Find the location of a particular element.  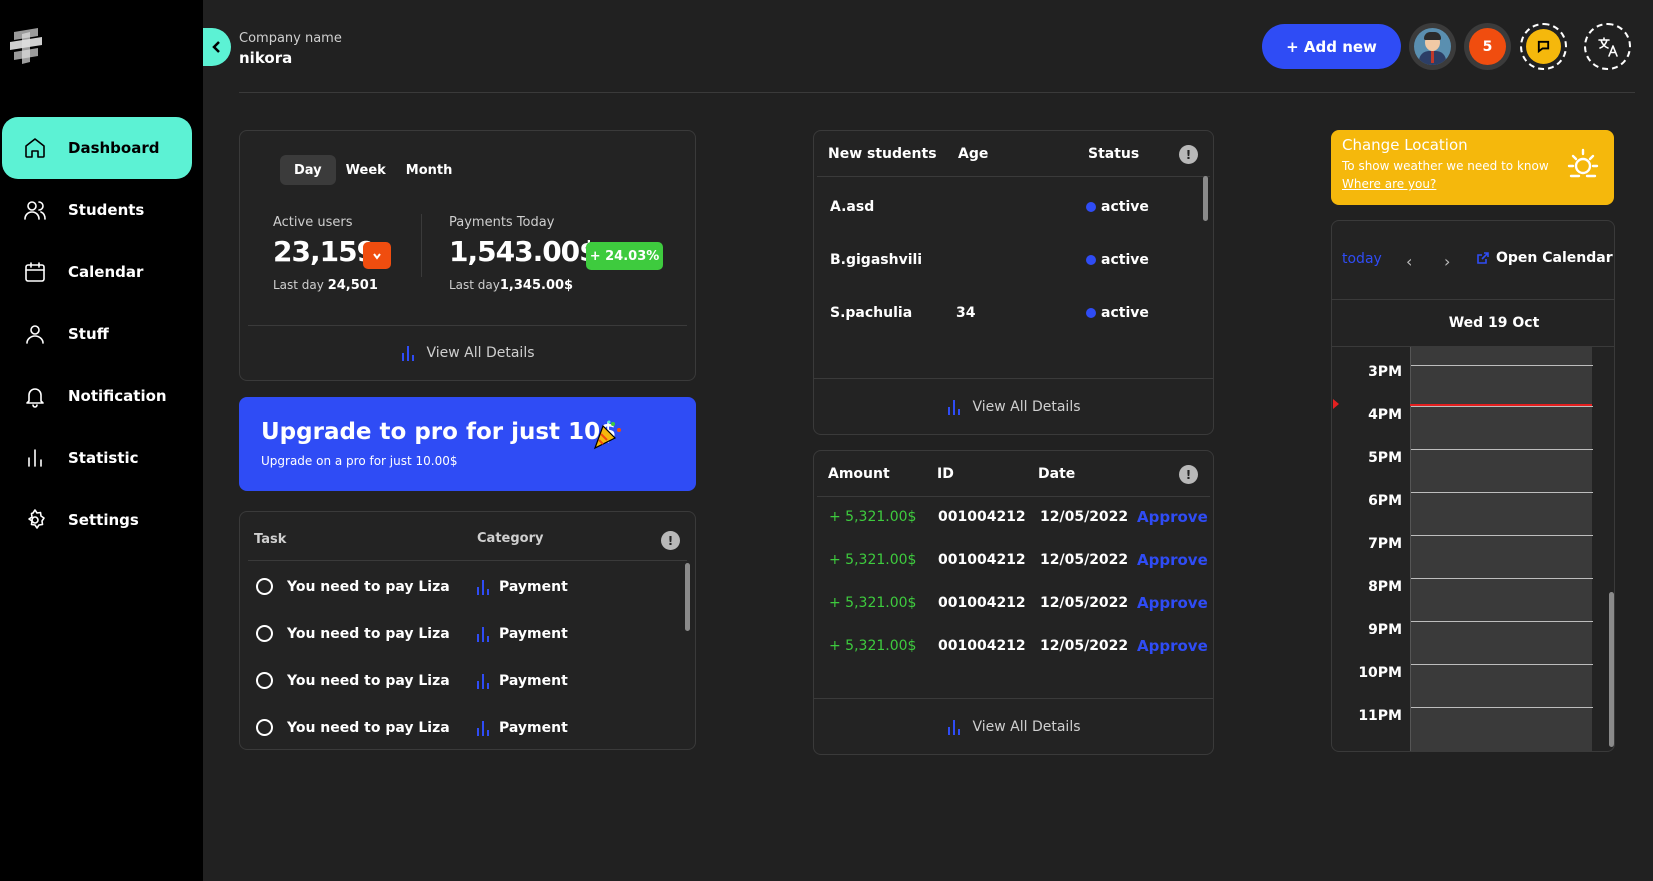

weather-subtitle: To show weather we need to know is located at coordinates (1445, 166).